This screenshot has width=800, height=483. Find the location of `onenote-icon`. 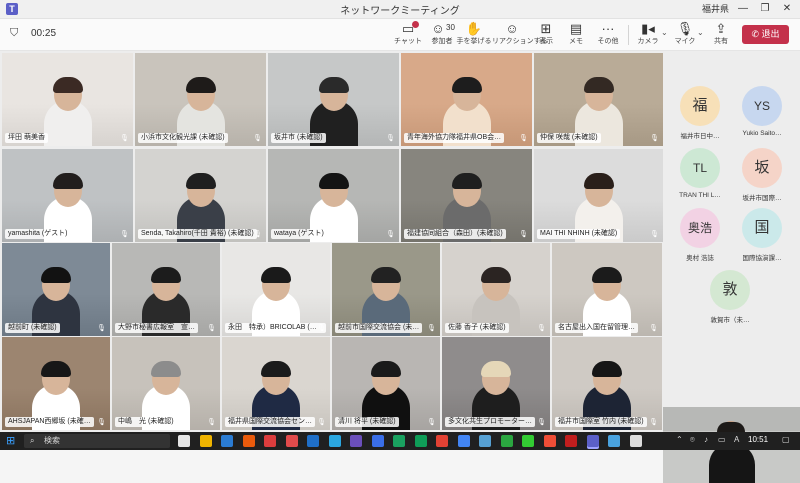

onenote-icon is located at coordinates (356, 441).